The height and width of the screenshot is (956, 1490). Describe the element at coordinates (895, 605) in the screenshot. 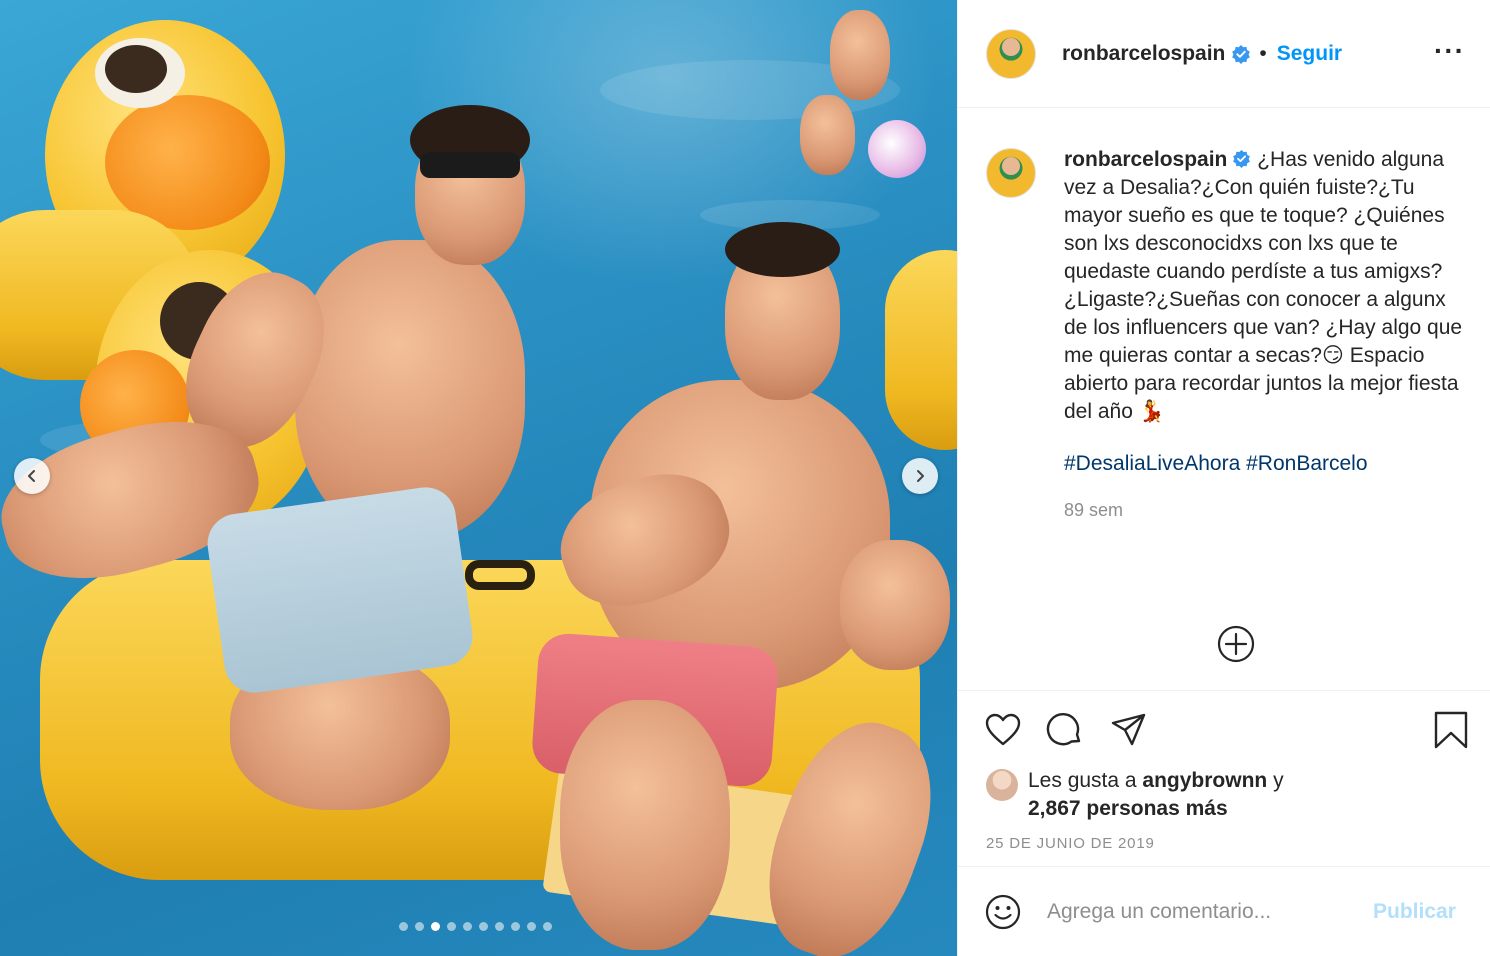

I see `man-right-arm` at that location.